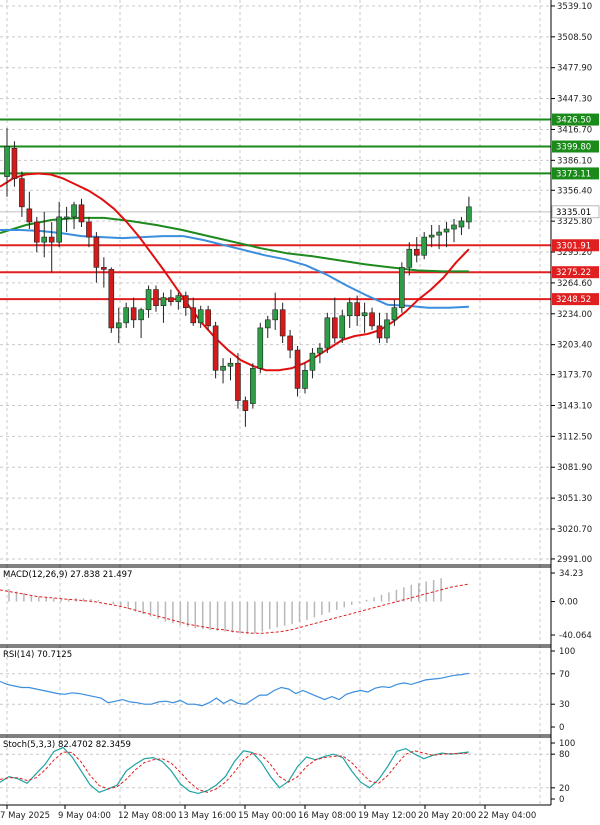  Describe the element at coordinates (564, 705) in the screenshot. I see `rsi-tick-label: 30` at that location.